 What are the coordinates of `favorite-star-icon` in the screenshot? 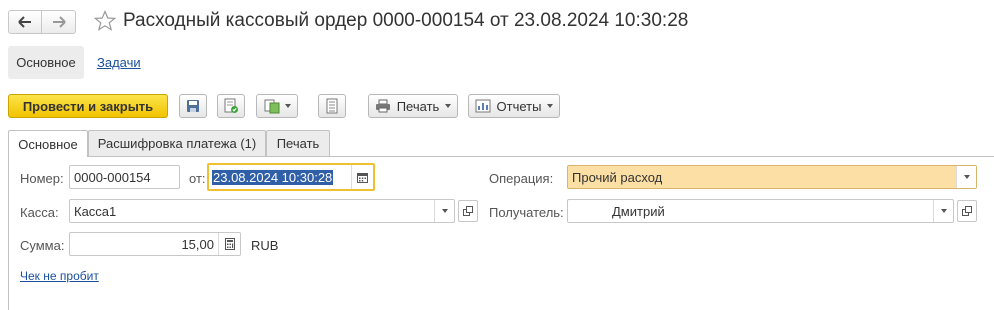 It's located at (105, 20).